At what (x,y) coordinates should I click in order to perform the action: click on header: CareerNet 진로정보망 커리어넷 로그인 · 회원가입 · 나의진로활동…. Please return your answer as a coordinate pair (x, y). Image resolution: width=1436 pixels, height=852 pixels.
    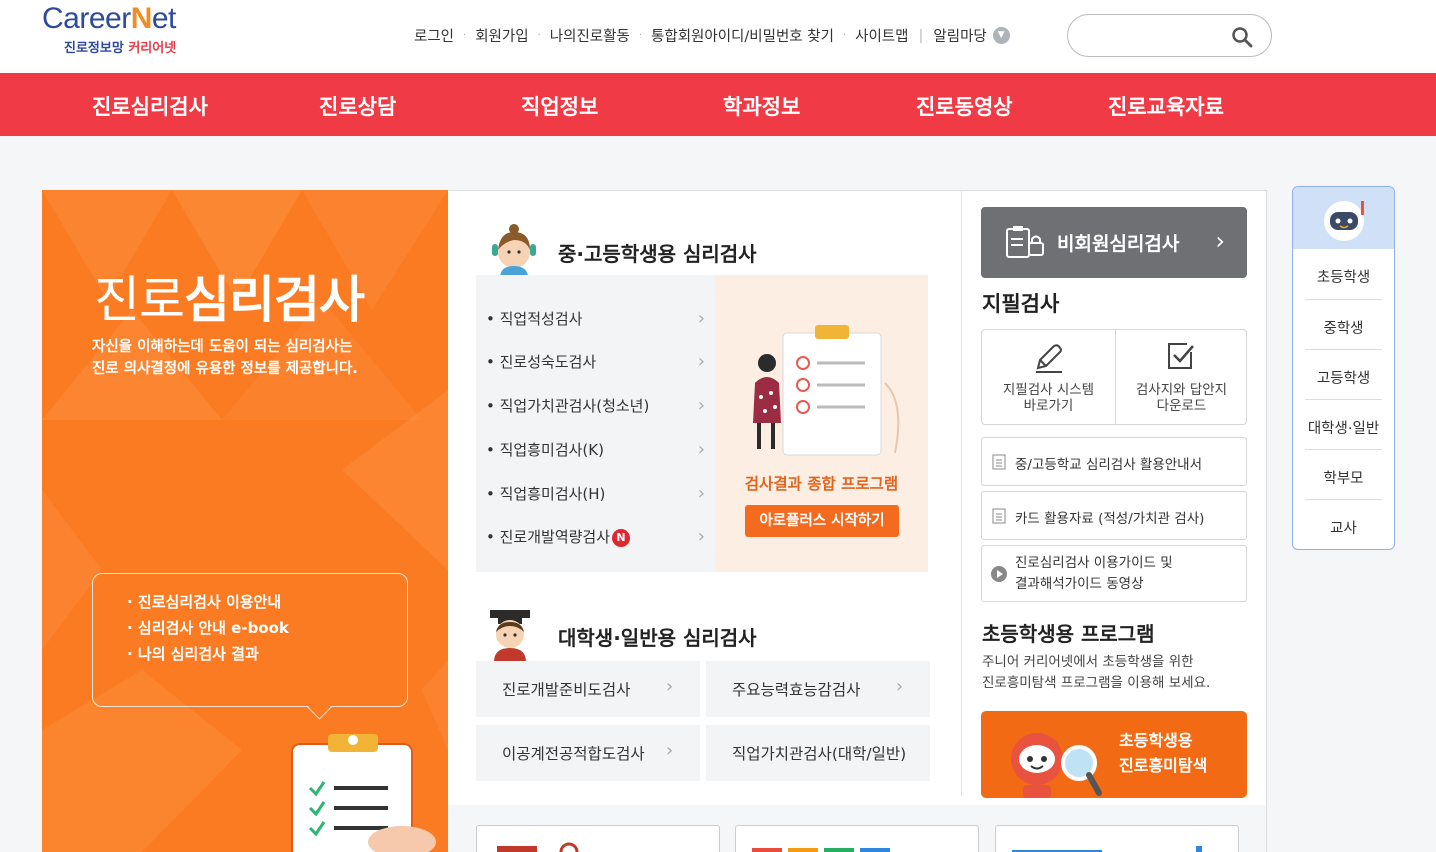
    Looking at the image, I should click on (718, 36).